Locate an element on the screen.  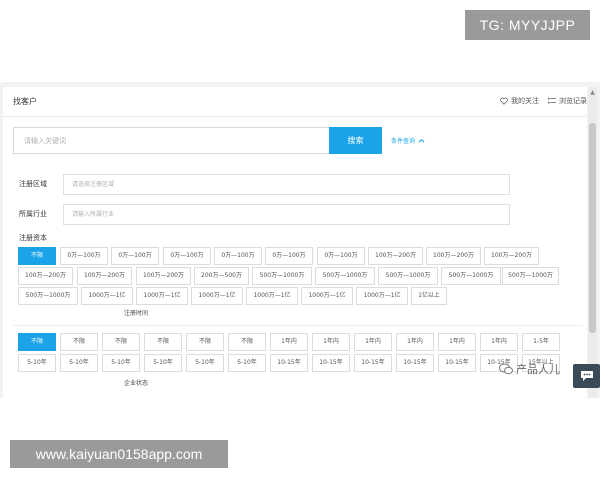
search-bar: 搜索 条件查询 is located at coordinates (300, 141).